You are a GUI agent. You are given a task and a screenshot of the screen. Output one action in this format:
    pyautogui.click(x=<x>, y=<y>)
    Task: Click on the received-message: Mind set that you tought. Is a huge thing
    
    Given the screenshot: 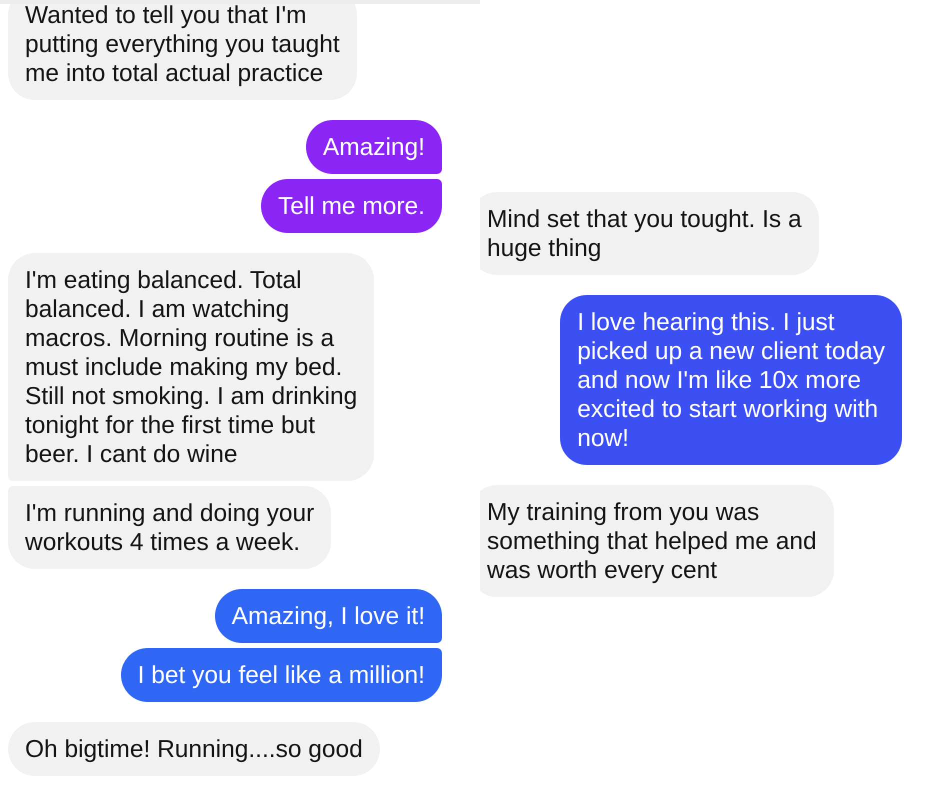 What is the action you would take?
    pyautogui.click(x=649, y=233)
    